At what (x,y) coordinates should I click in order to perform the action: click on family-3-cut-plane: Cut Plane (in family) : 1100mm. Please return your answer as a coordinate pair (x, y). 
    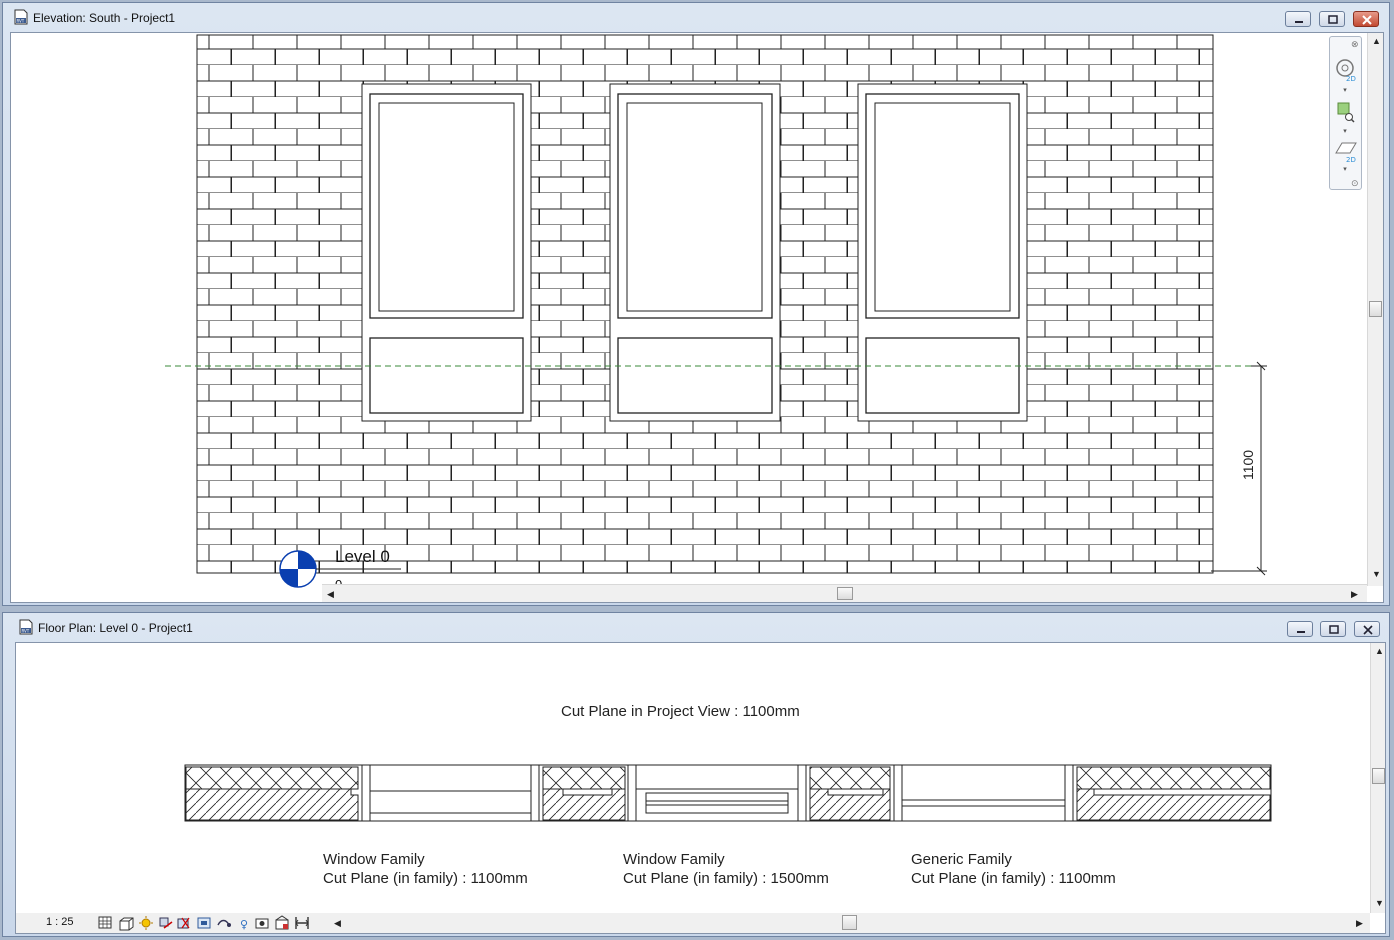
    Looking at the image, I should click on (1013, 878).